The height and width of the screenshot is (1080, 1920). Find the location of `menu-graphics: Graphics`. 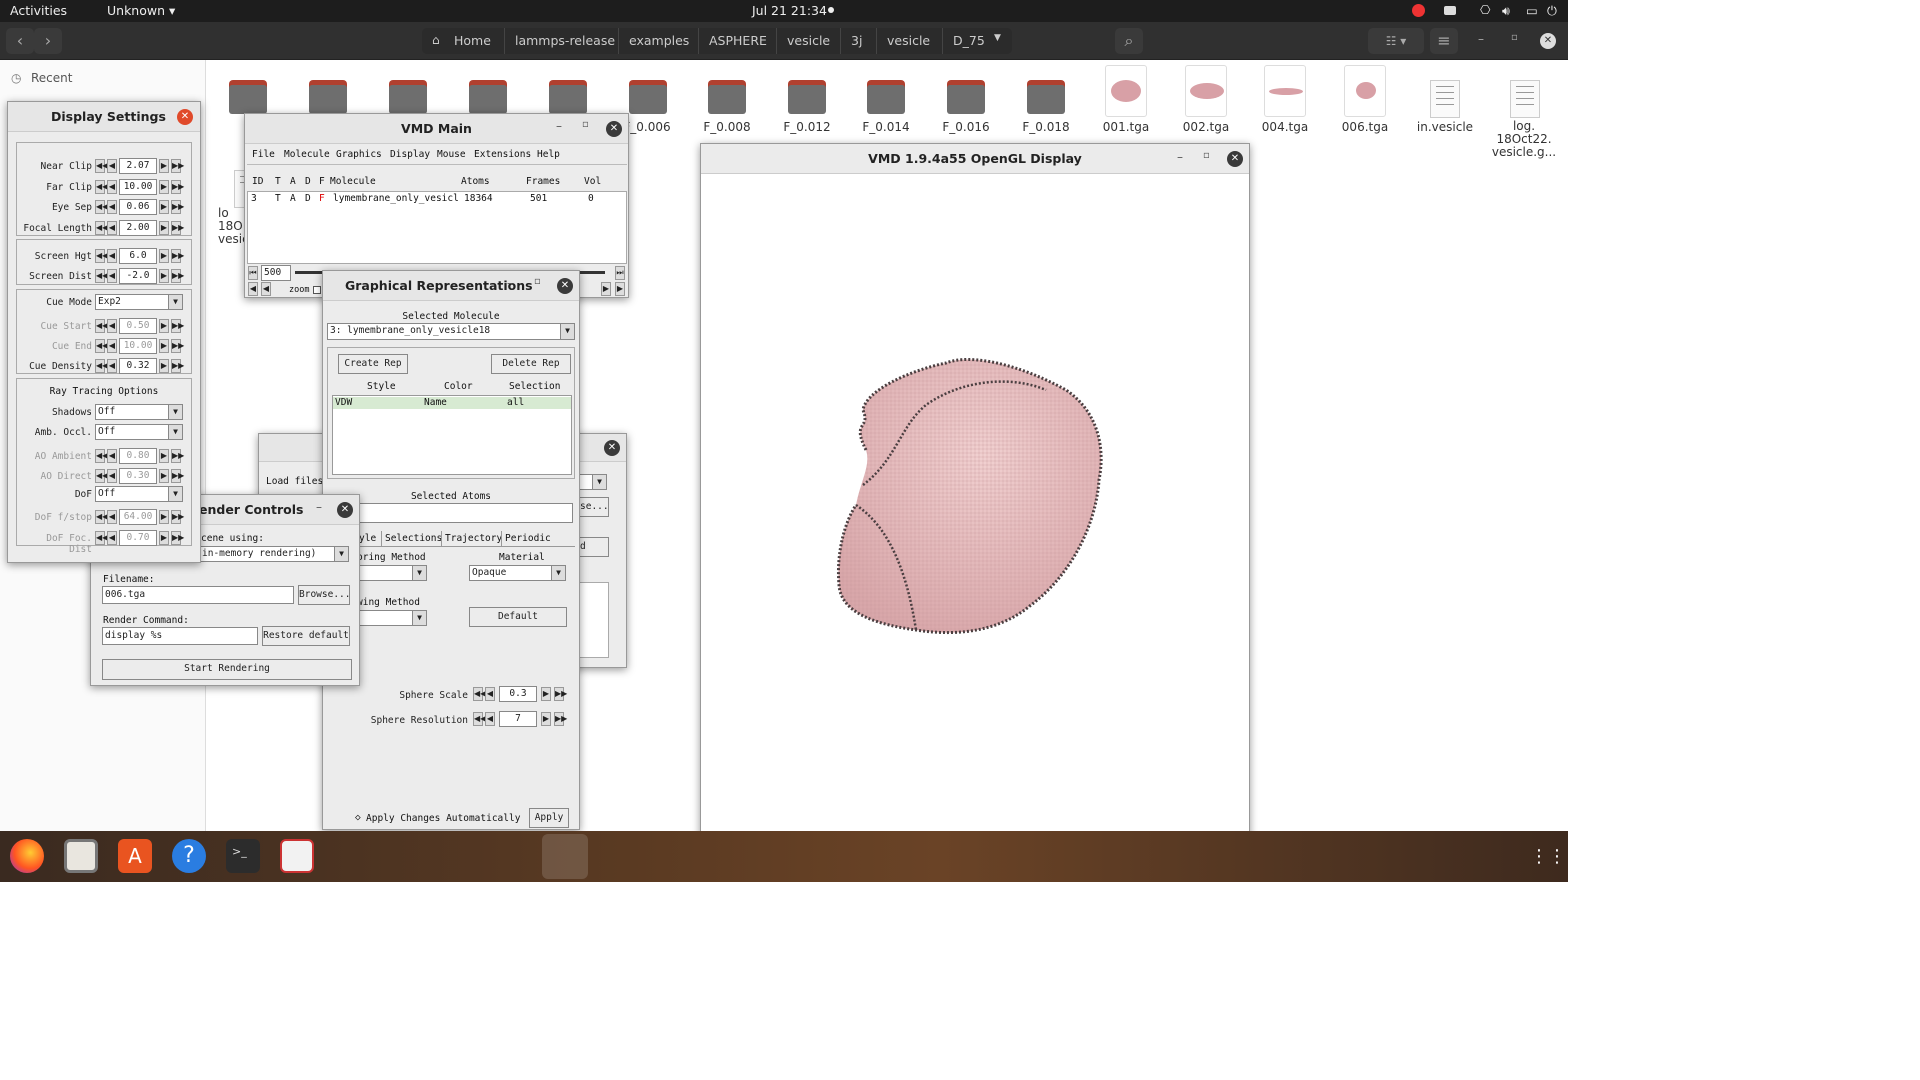

menu-graphics: Graphics is located at coordinates (359, 154).